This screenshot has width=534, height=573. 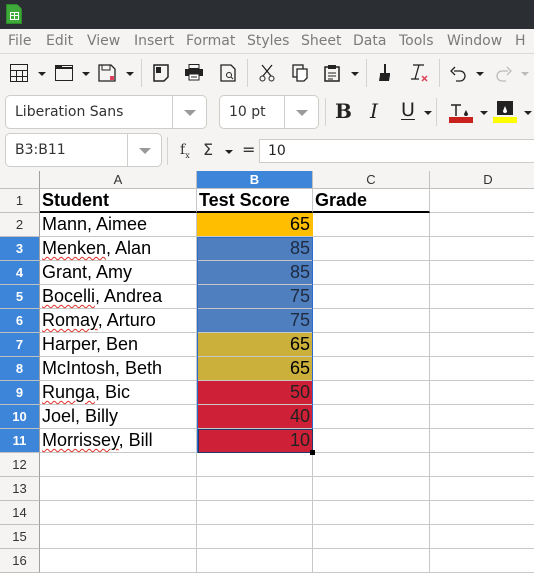 I want to click on menu-tools: Tools, so click(x=416, y=41).